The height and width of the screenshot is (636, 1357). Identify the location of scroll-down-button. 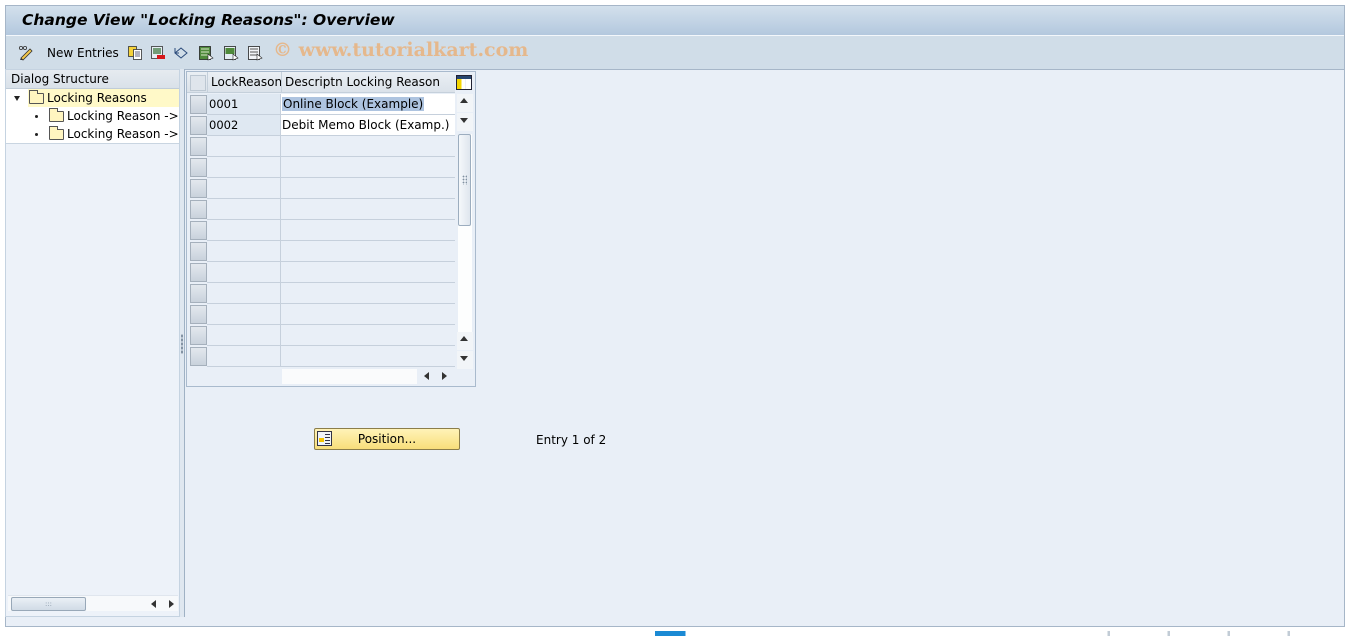
(465, 122).